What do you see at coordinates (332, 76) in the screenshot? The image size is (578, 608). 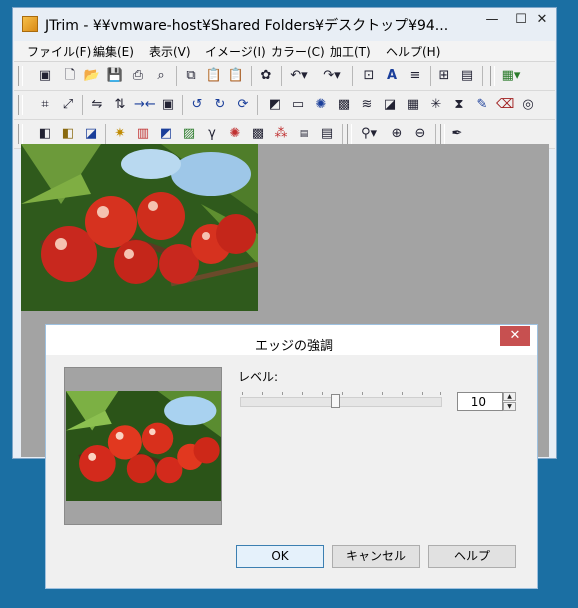 I see `redo-icon: ↷▾` at bounding box center [332, 76].